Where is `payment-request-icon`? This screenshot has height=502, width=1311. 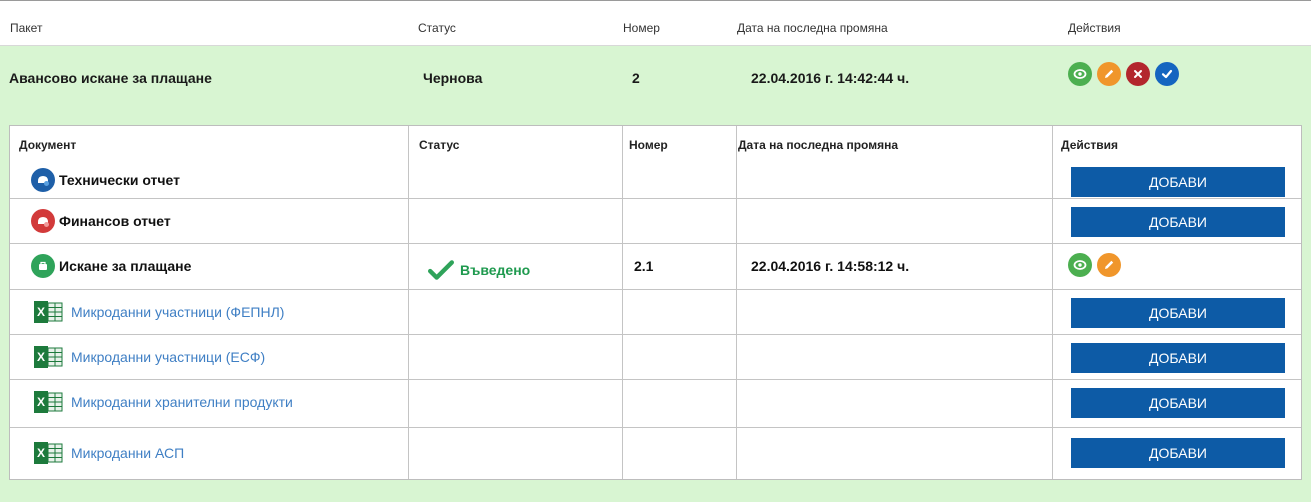
payment-request-icon is located at coordinates (43, 266).